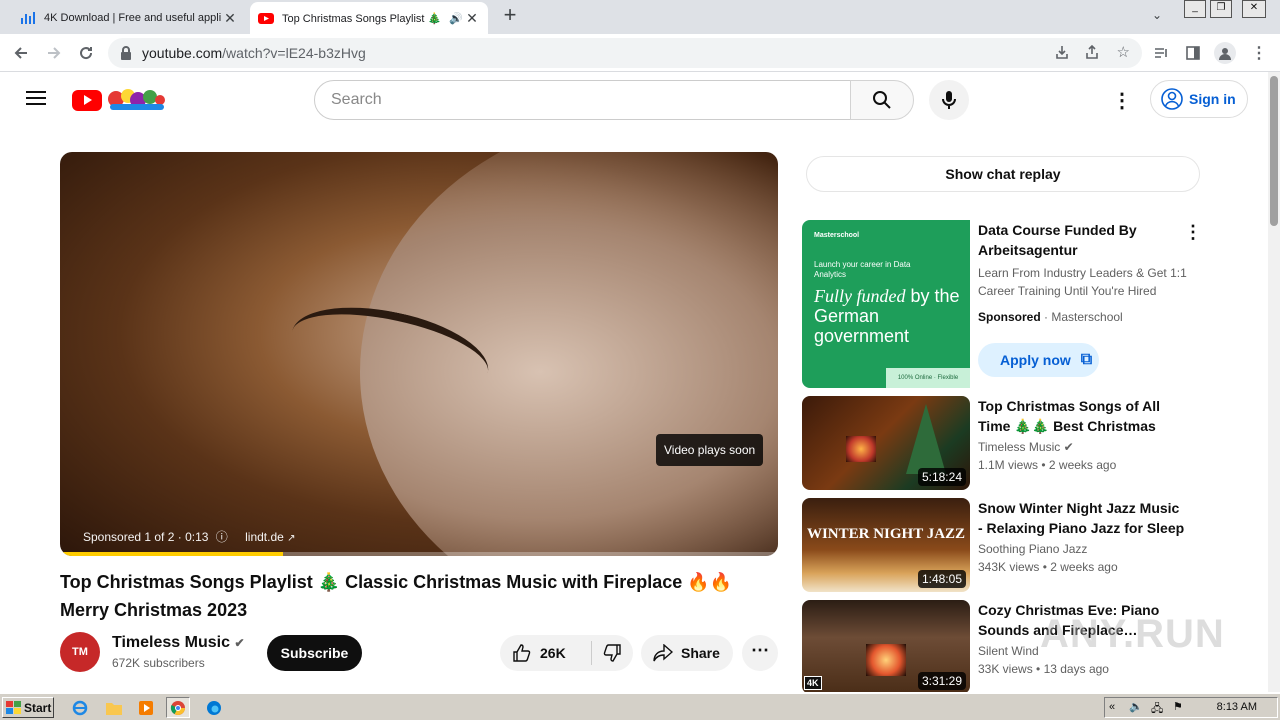 Image resolution: width=1280 pixels, height=720 pixels. Describe the element at coordinates (1274, 151) in the screenshot. I see `scrollbar-thumb` at that location.